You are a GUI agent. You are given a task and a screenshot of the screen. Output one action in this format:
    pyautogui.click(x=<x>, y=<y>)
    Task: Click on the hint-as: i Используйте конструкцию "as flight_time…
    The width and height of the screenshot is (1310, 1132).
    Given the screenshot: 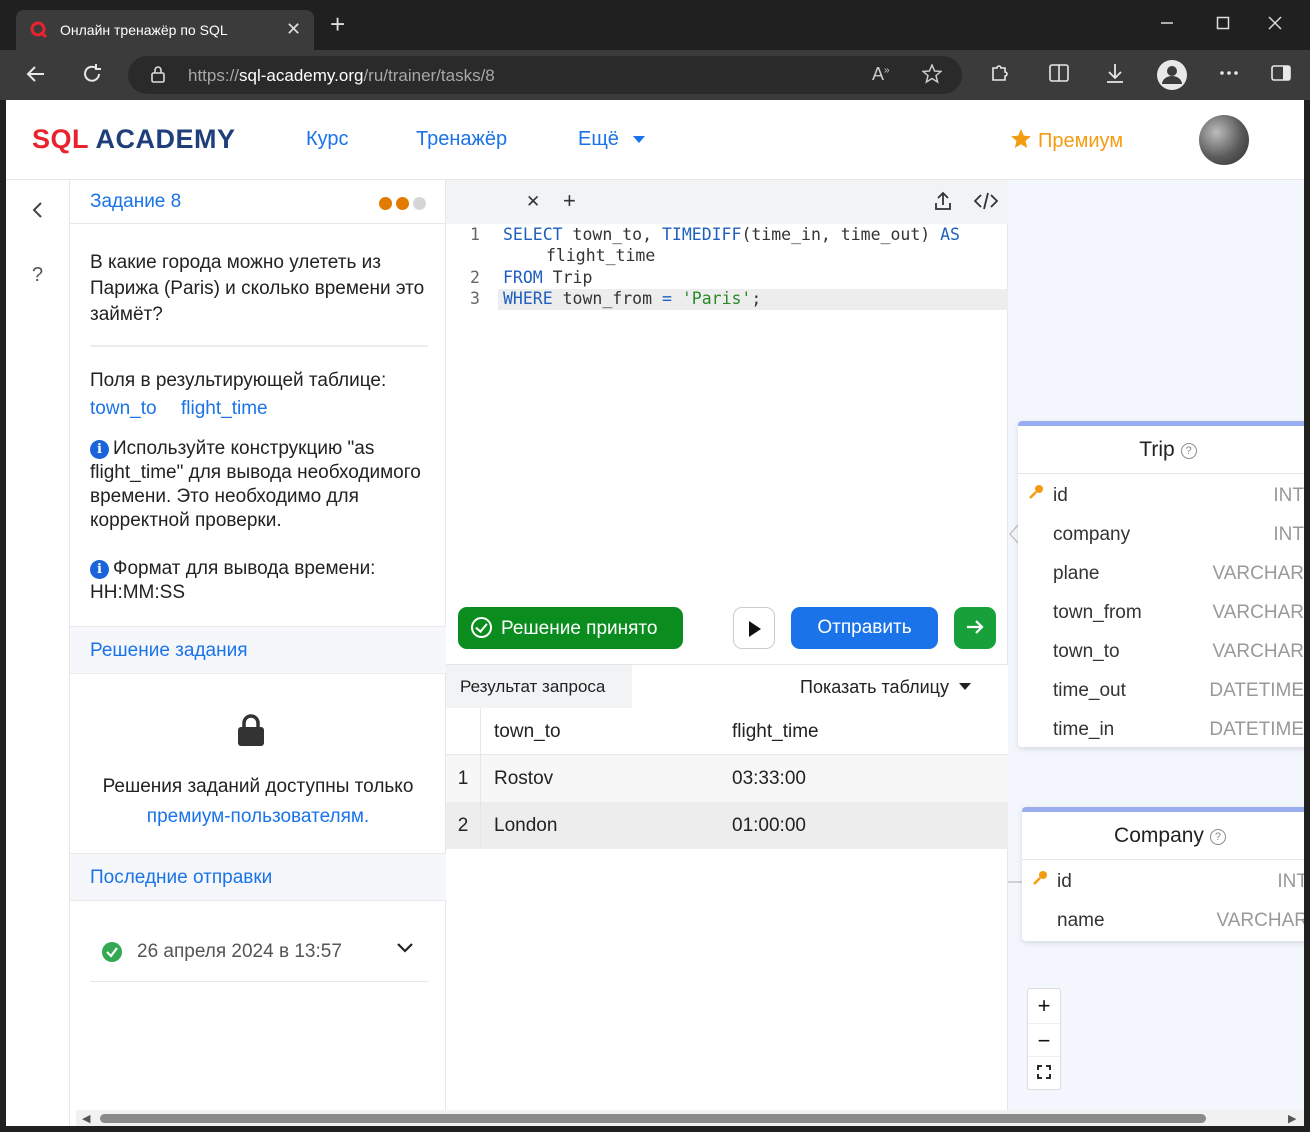 What is the action you would take?
    pyautogui.click(x=255, y=484)
    